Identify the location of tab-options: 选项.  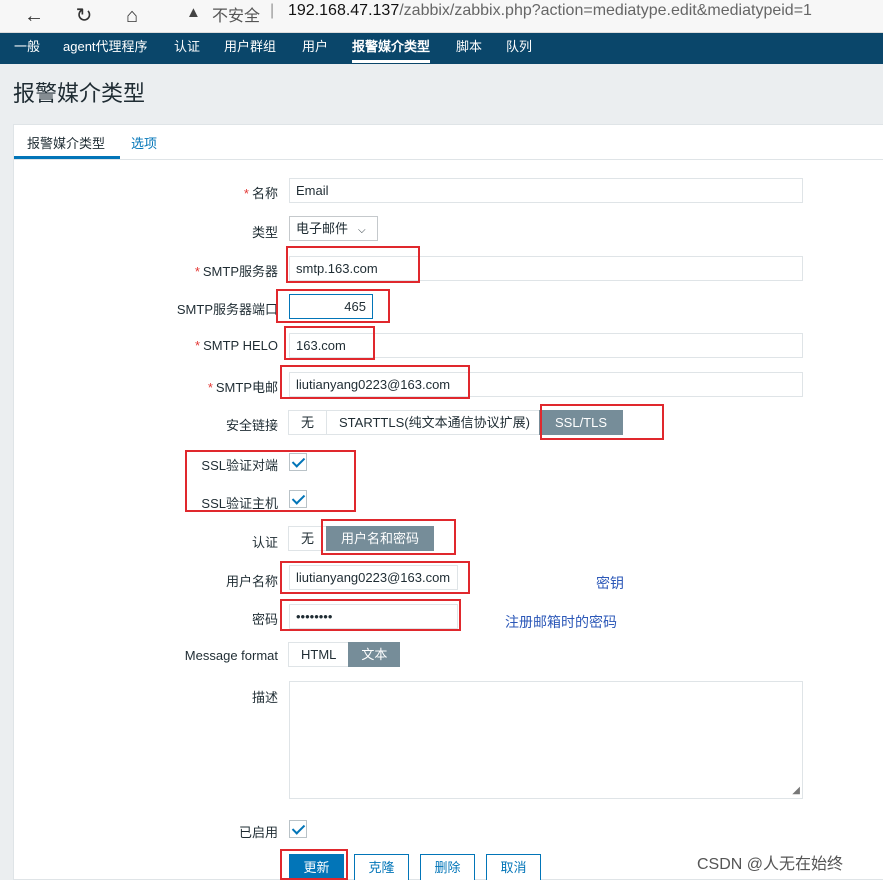
(144, 146).